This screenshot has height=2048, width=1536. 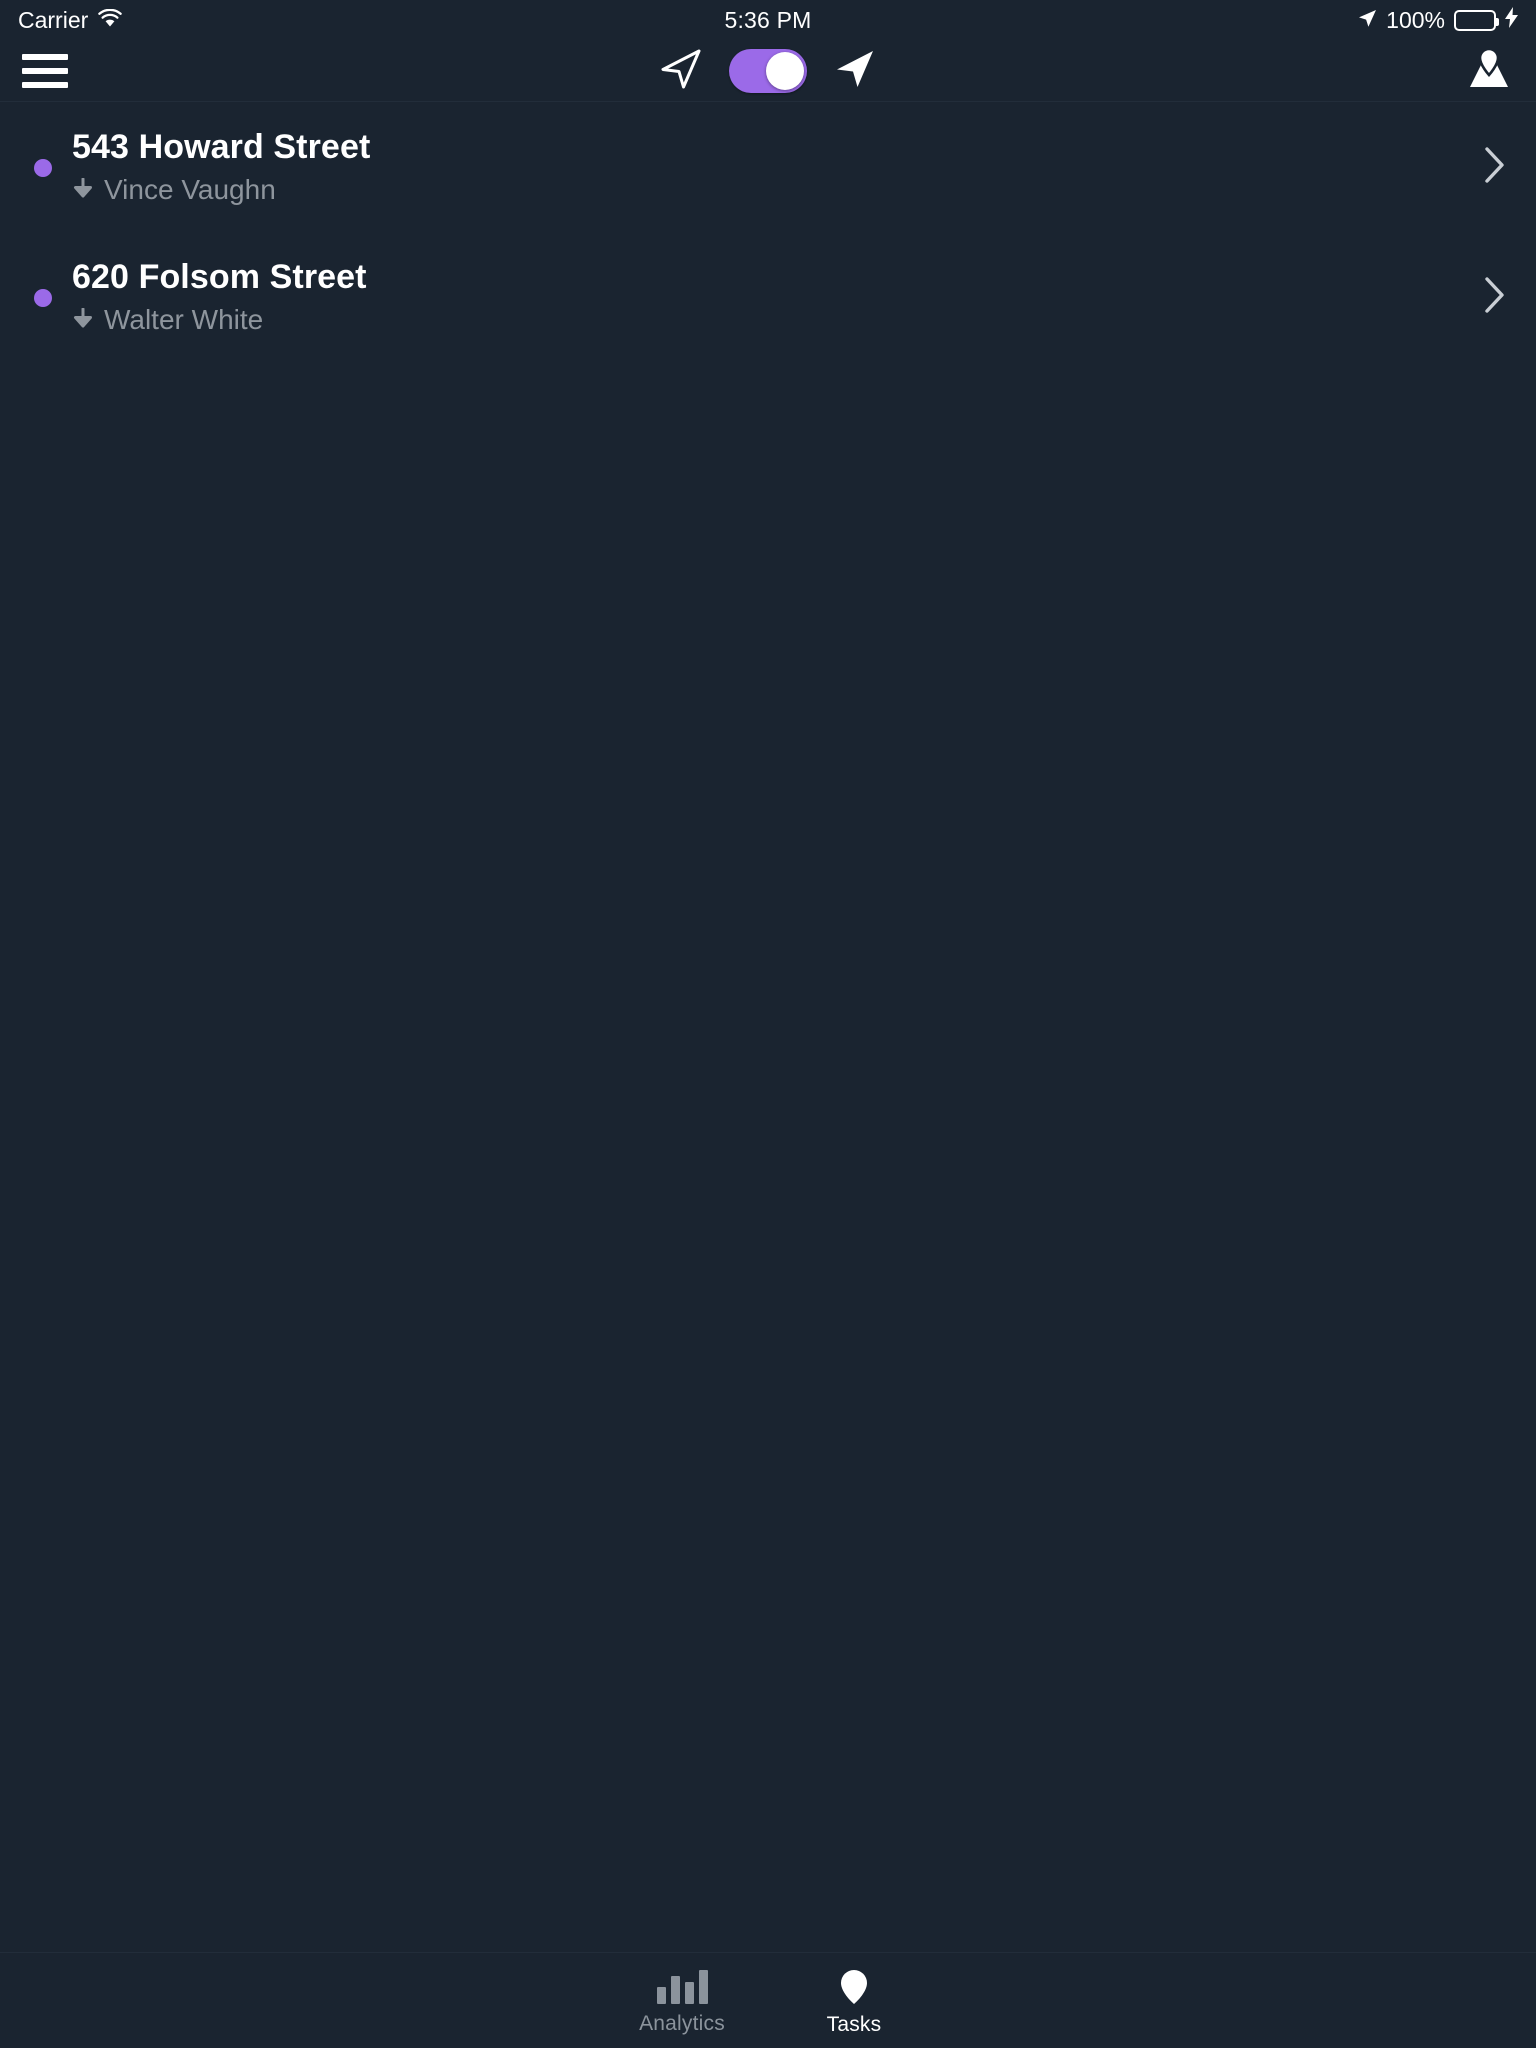 What do you see at coordinates (184, 320) in the screenshot?
I see `task-person-name: Walter White` at bounding box center [184, 320].